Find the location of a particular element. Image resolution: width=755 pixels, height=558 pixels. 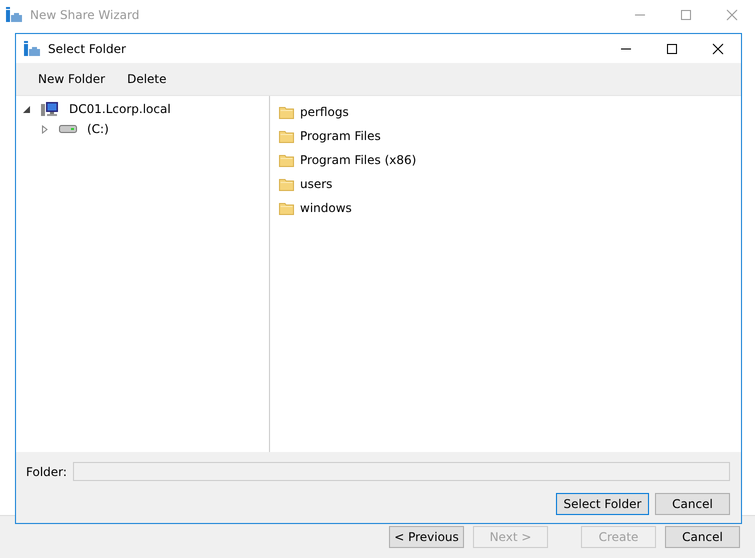

collapse-arrow-icon is located at coordinates (26, 109).